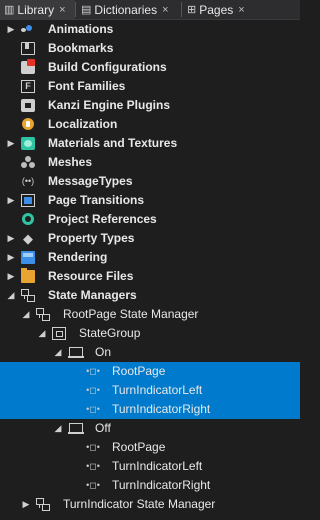 This screenshot has height=520, width=320. What do you see at coordinates (109, 105) in the screenshot?
I see `tree-item-label: Kanzi Engine Plugins` at bounding box center [109, 105].